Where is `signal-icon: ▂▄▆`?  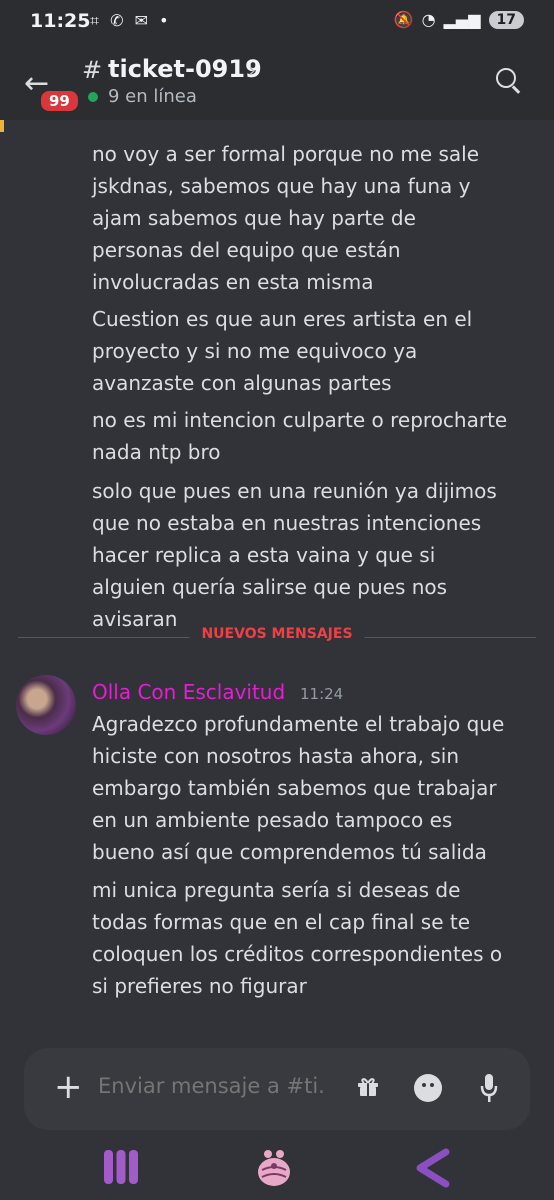 signal-icon: ▂▄▆ is located at coordinates (462, 19).